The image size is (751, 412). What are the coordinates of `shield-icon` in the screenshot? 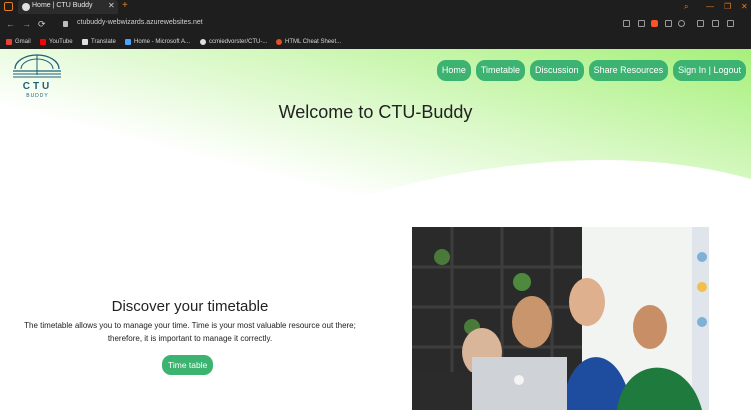 It's located at (654, 23).